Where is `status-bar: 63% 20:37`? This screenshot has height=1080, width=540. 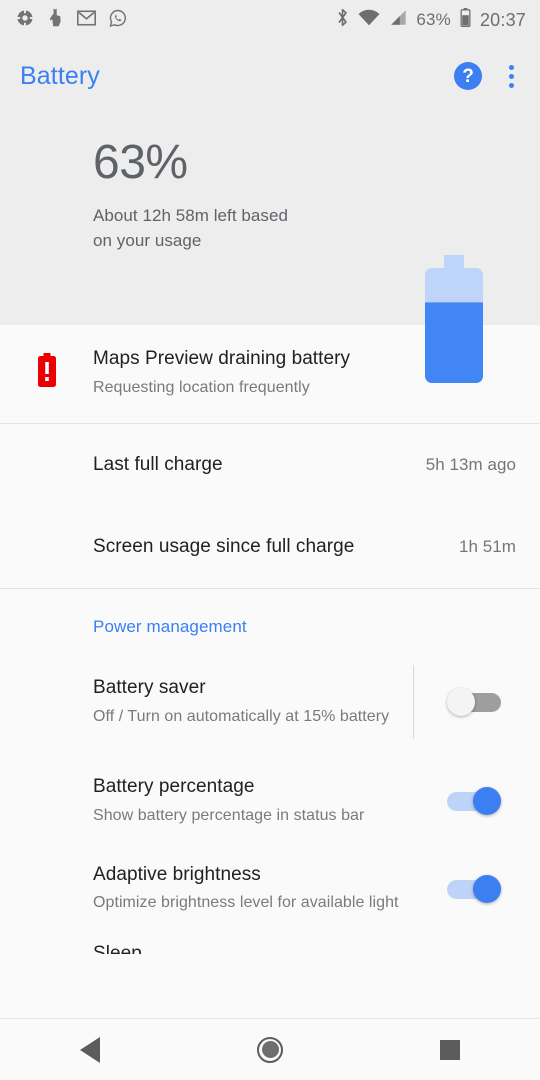
status-bar: 63% 20:37 is located at coordinates (270, 20).